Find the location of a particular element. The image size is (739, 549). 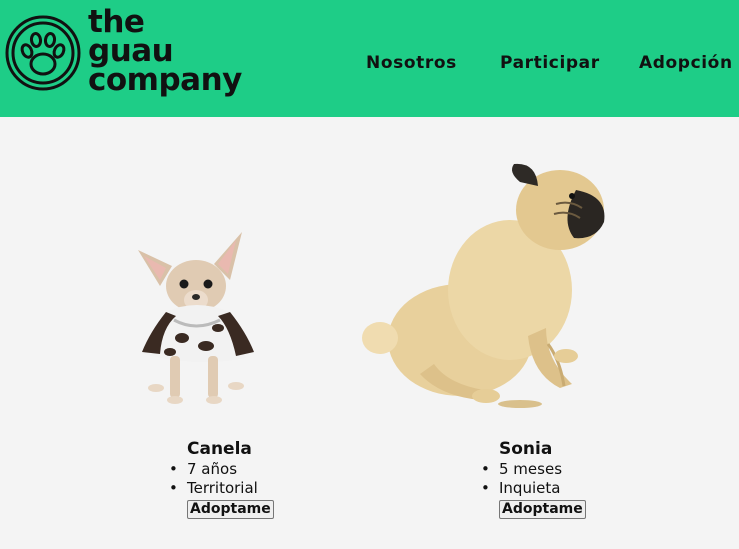

paw-icon is located at coordinates (43, 53).